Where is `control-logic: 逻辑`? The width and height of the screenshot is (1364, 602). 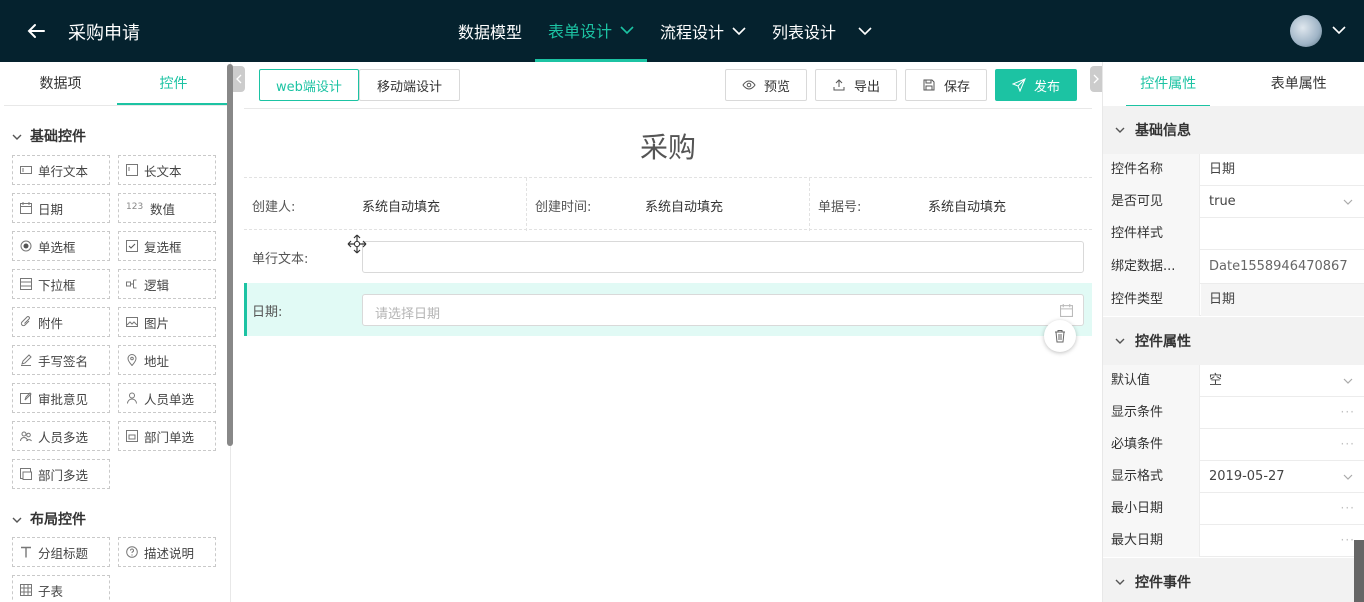 control-logic: 逻辑 is located at coordinates (167, 284).